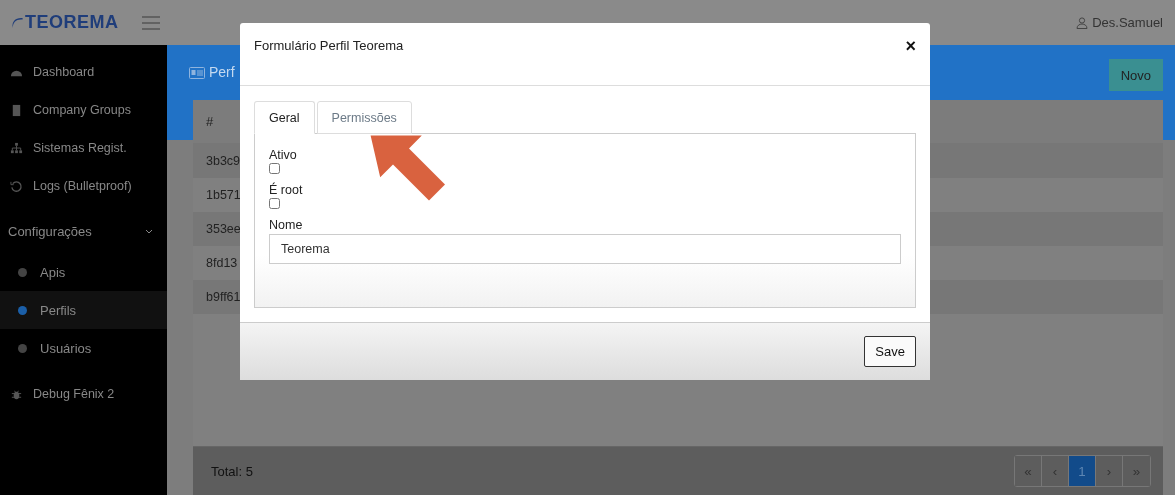 This screenshot has height=495, width=1175. What do you see at coordinates (83, 231) in the screenshot?
I see `sidebar-section: Configurações` at bounding box center [83, 231].